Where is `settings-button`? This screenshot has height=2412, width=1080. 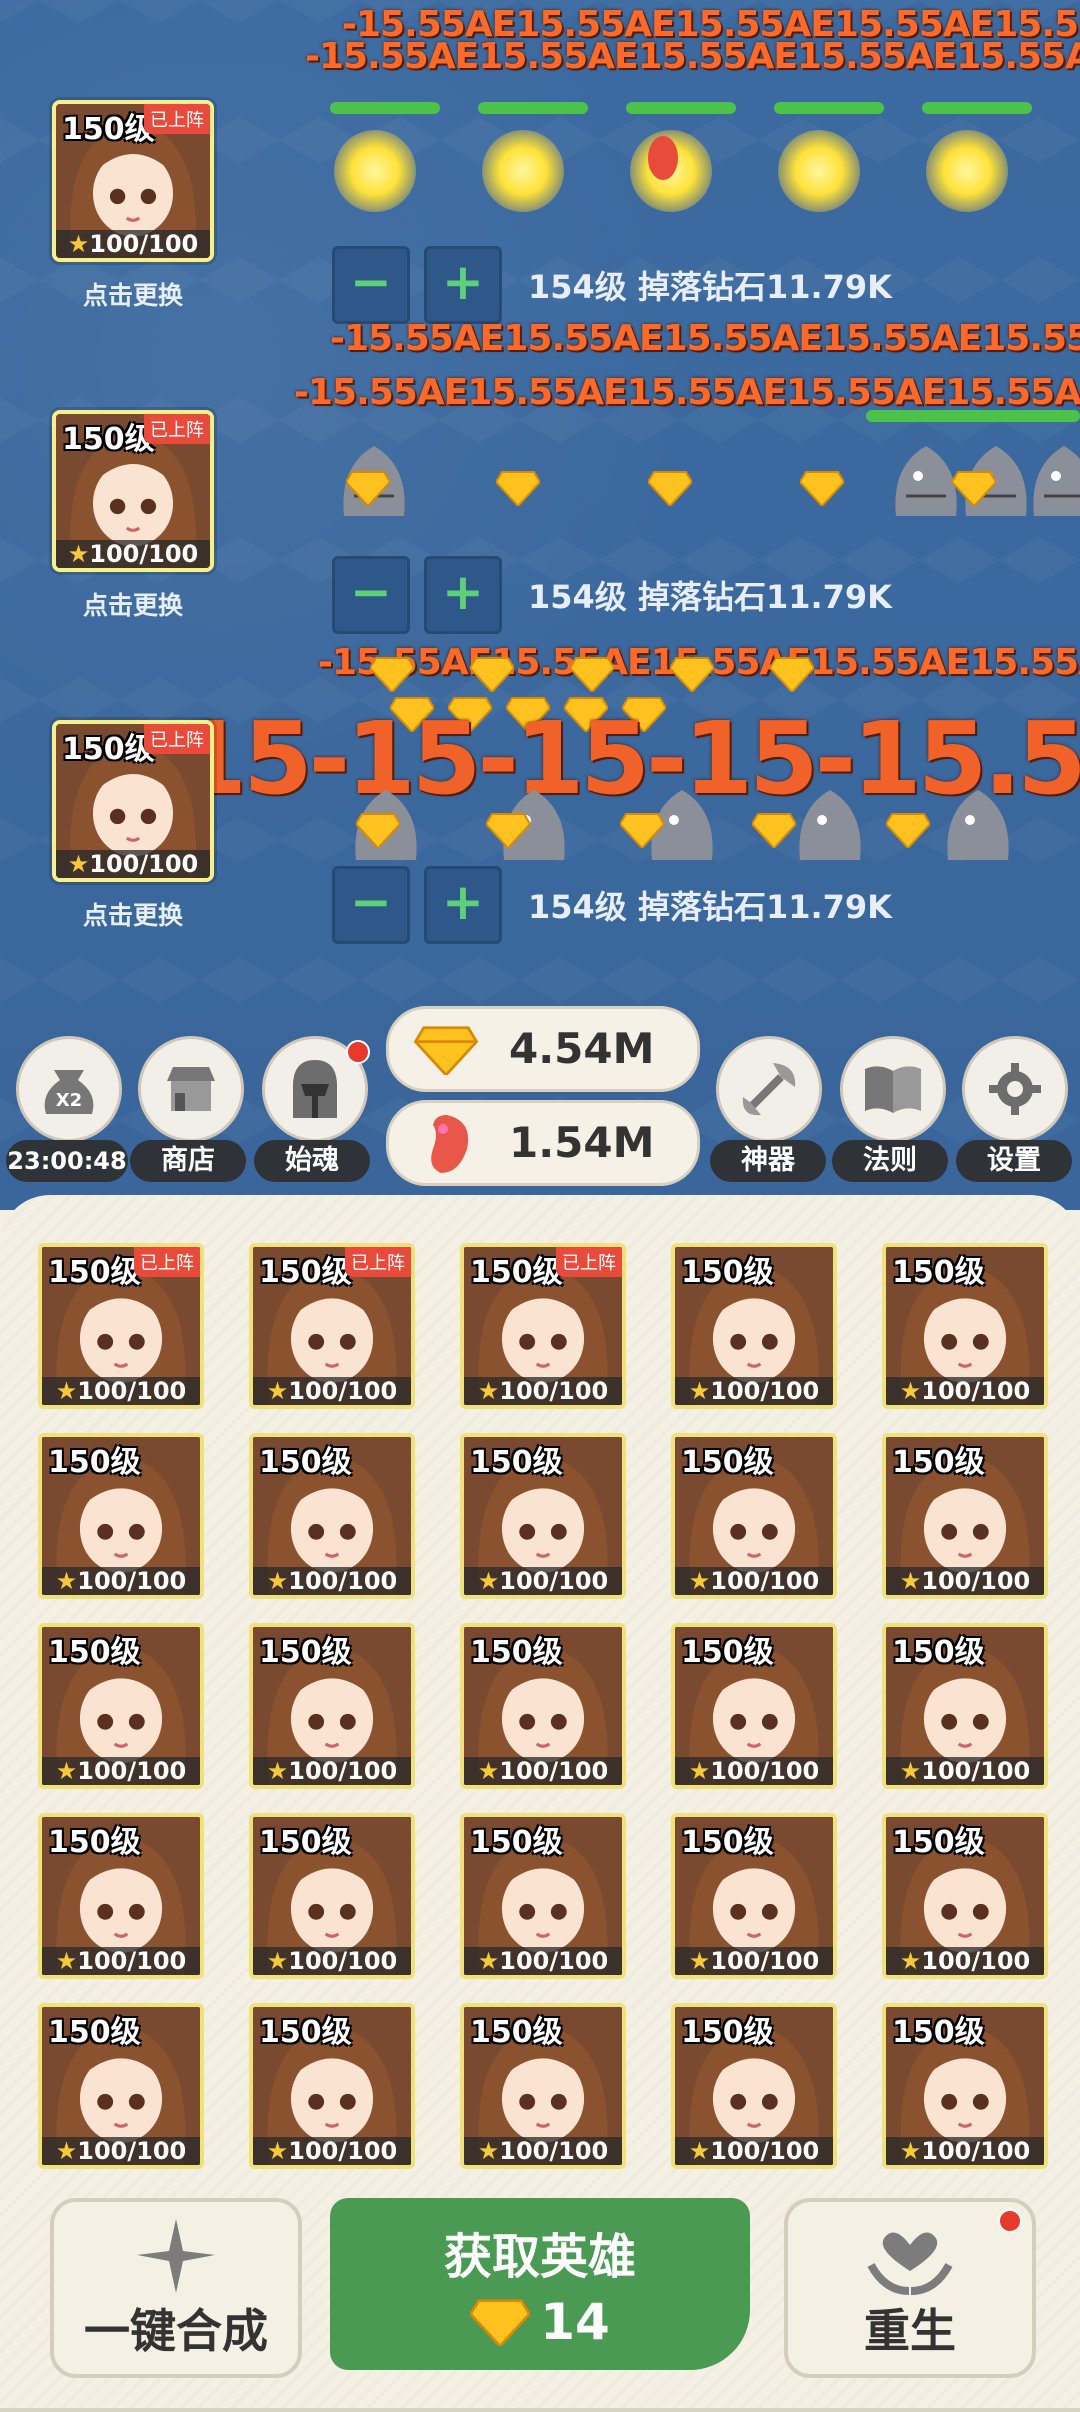
settings-button is located at coordinates (1015, 1089).